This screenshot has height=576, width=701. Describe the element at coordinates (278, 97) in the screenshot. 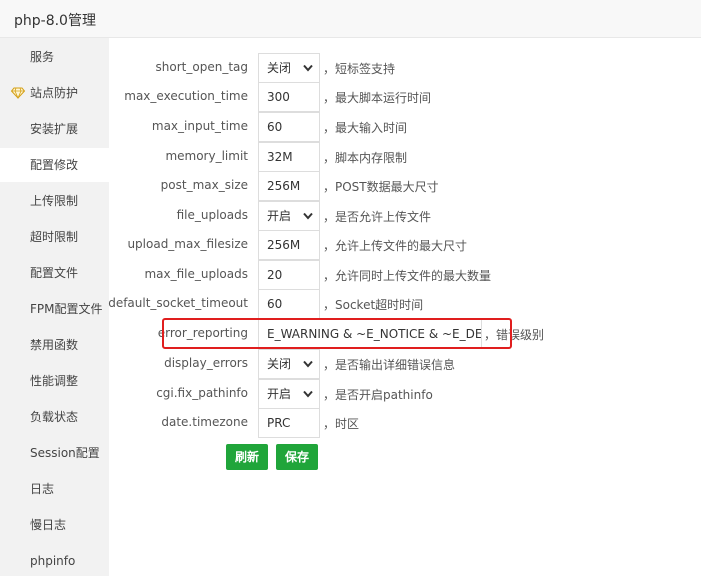

I see `input-value: 300` at that location.